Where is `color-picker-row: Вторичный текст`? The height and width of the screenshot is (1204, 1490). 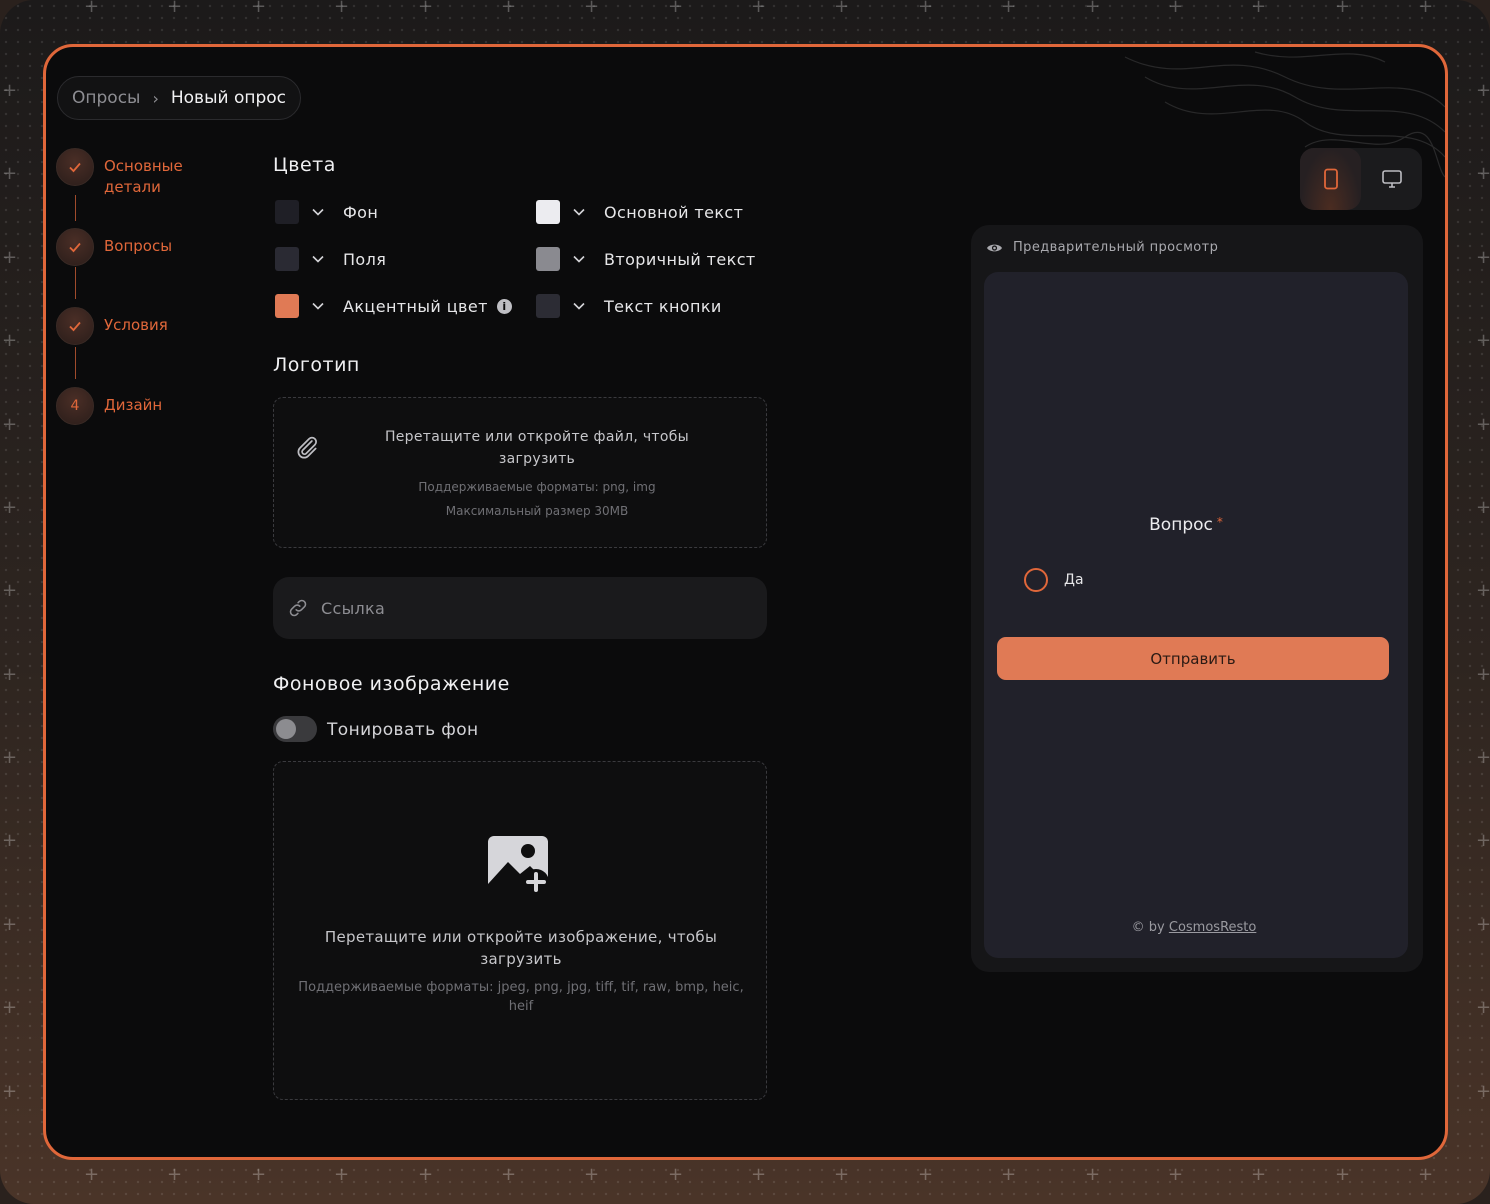
color-picker-row: Вторичный текст is located at coordinates (646, 259).